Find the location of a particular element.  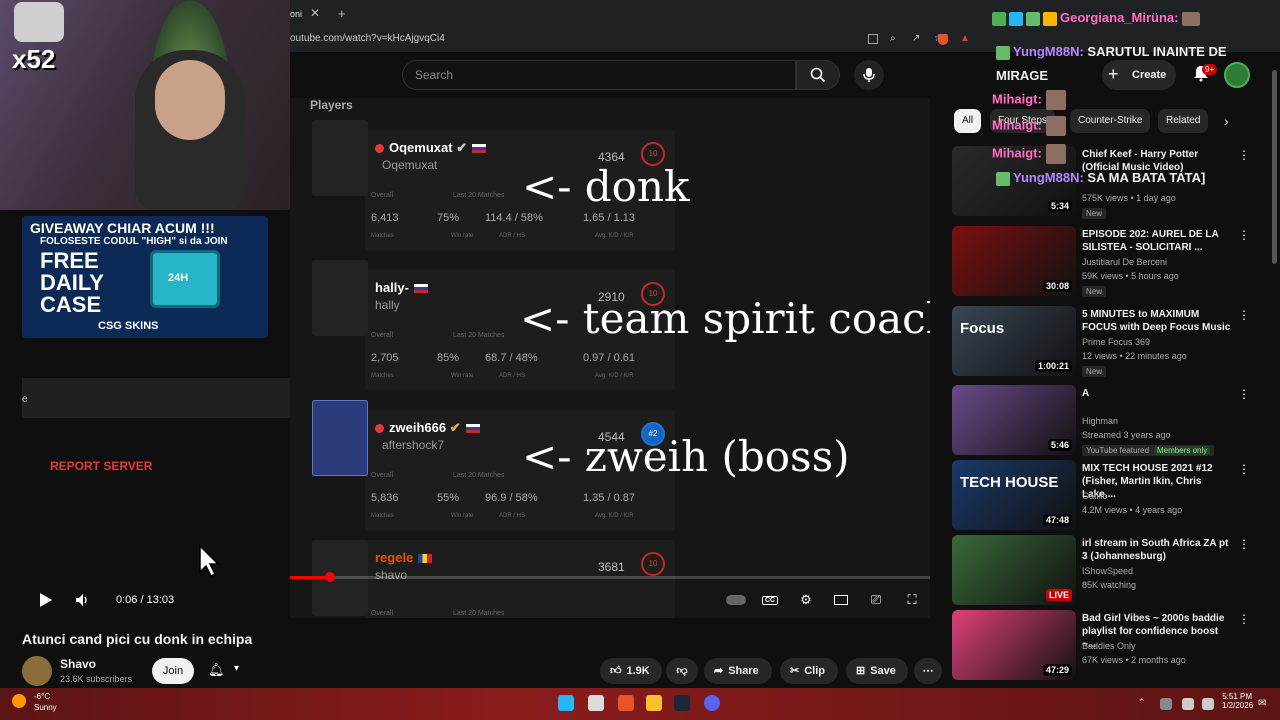

join-button: Join is located at coordinates (173, 671).